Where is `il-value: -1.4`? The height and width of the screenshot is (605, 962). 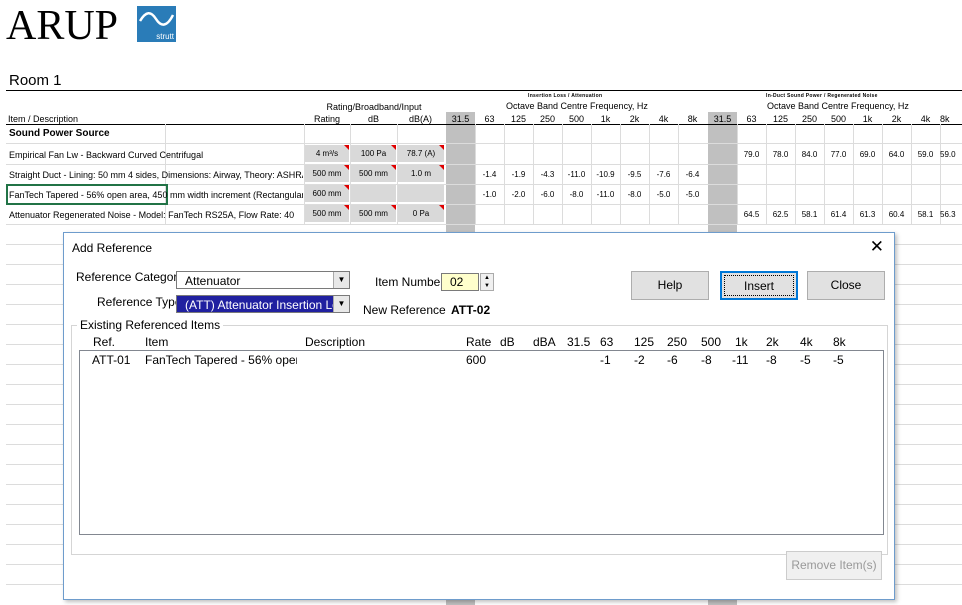
il-value: -1.4 is located at coordinates (489, 174).